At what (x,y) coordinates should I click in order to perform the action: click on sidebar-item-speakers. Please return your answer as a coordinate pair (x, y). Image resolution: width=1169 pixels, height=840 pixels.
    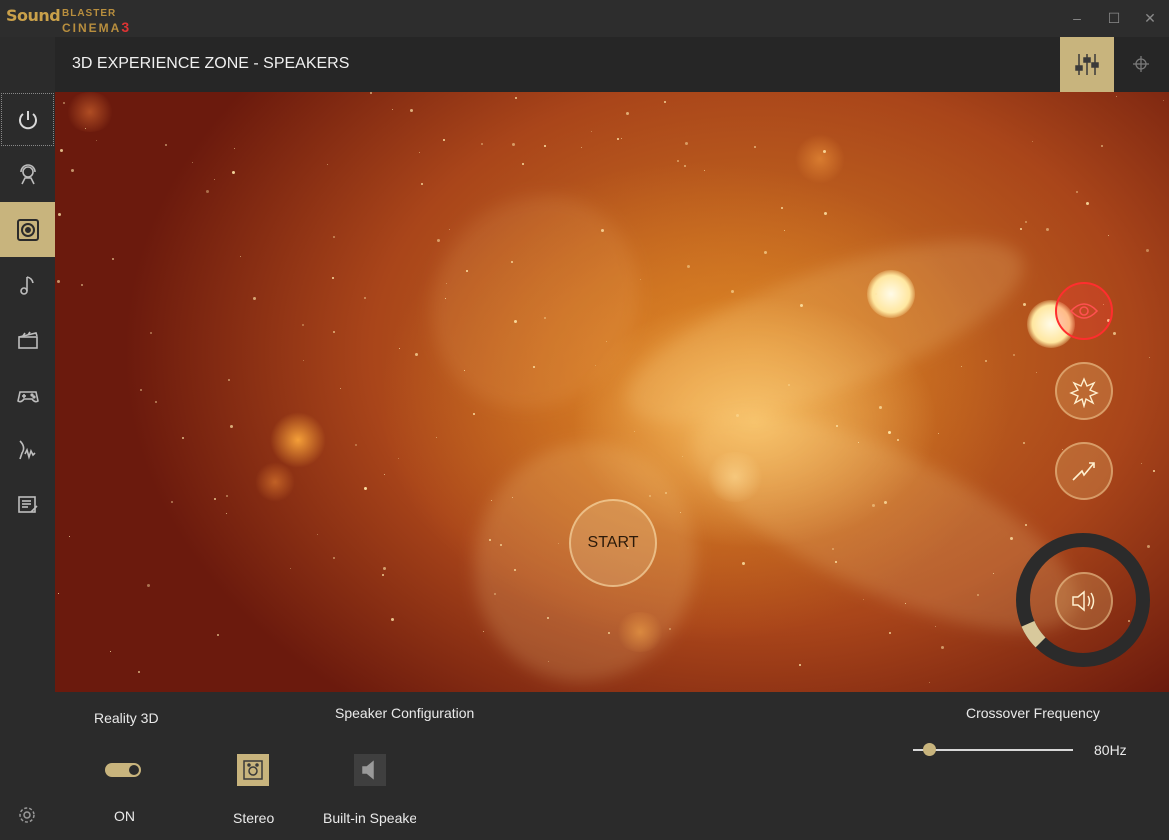
    Looking at the image, I should click on (27, 229).